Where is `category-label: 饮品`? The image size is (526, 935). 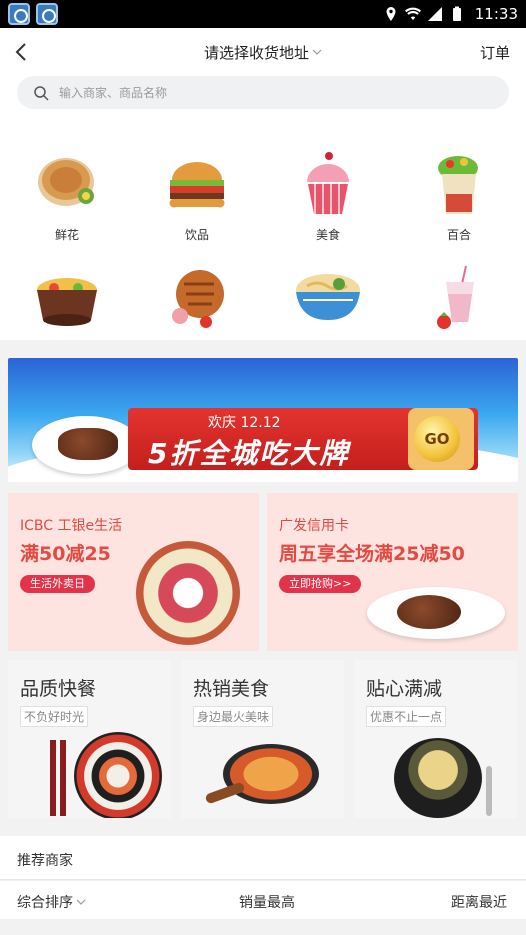 category-label: 饮品 is located at coordinates (196, 235).